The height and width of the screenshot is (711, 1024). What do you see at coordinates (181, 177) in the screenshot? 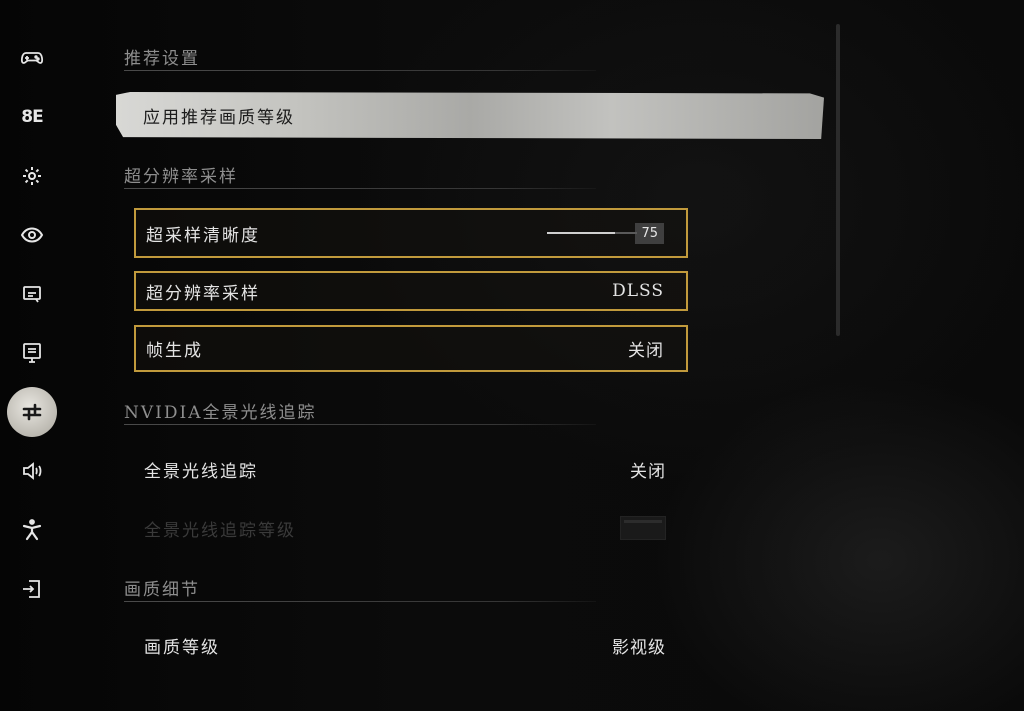
I see `section-title: 超分辨率采样` at bounding box center [181, 177].